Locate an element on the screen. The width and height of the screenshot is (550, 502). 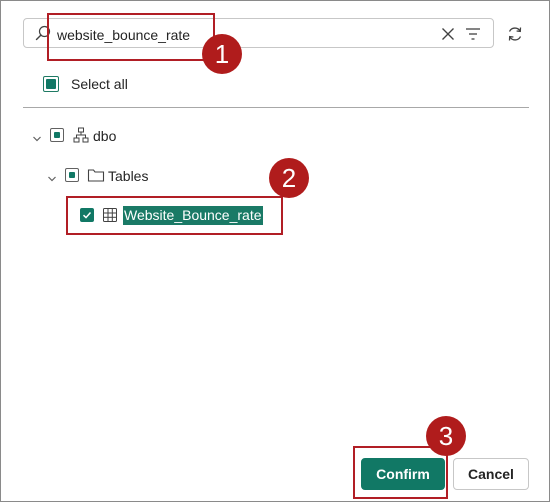
divider is located at coordinates (276, 107).